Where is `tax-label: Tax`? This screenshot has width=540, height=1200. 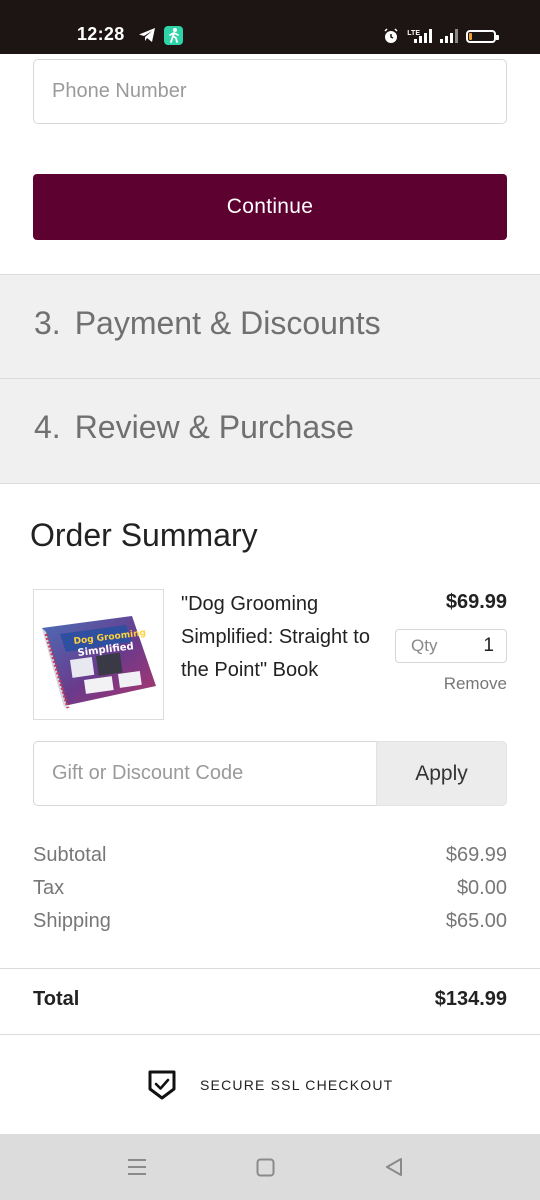
tax-label: Tax is located at coordinates (49, 888).